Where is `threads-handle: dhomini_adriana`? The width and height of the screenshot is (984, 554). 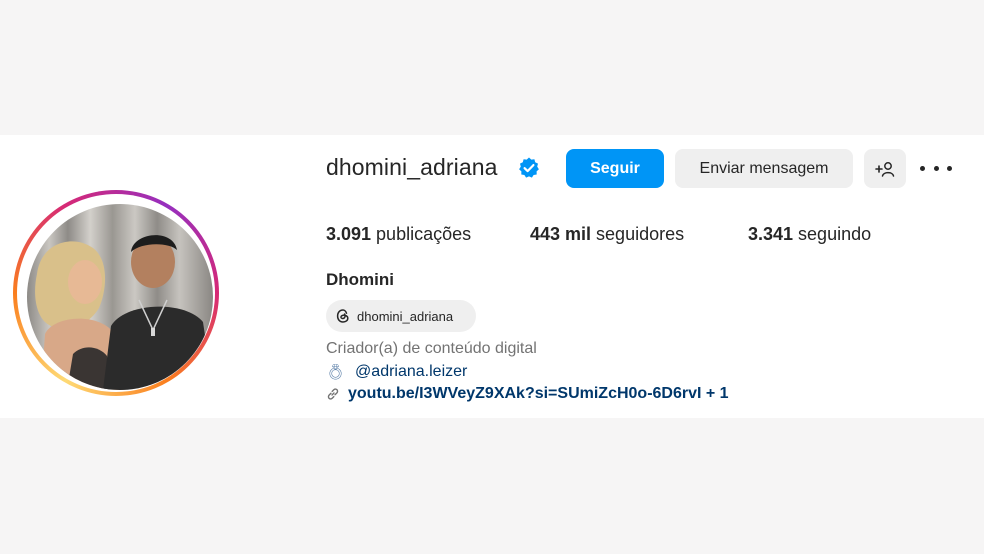 threads-handle: dhomini_adriana is located at coordinates (405, 316).